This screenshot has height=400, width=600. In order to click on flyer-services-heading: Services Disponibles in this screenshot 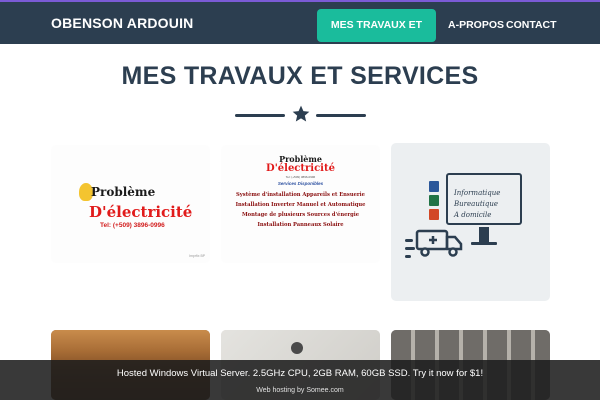, I will do `click(300, 183)`.